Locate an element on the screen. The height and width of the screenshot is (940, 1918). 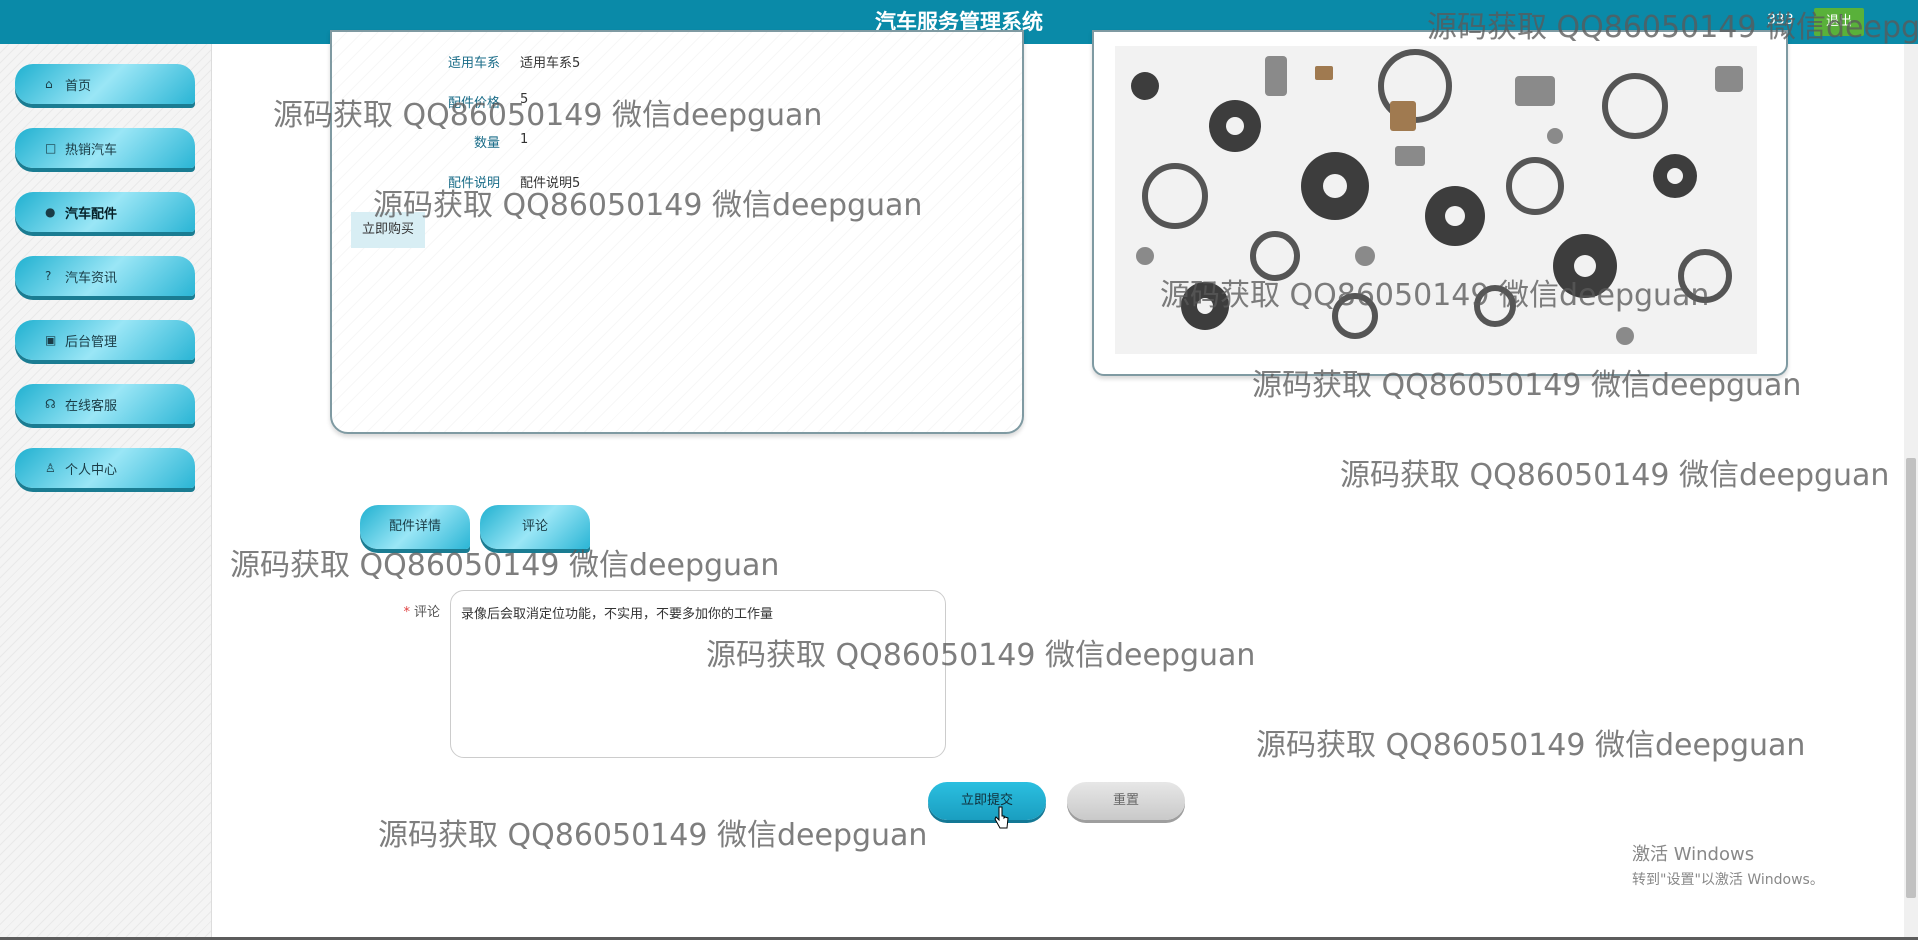
car-parts-image is located at coordinates (1436, 200).